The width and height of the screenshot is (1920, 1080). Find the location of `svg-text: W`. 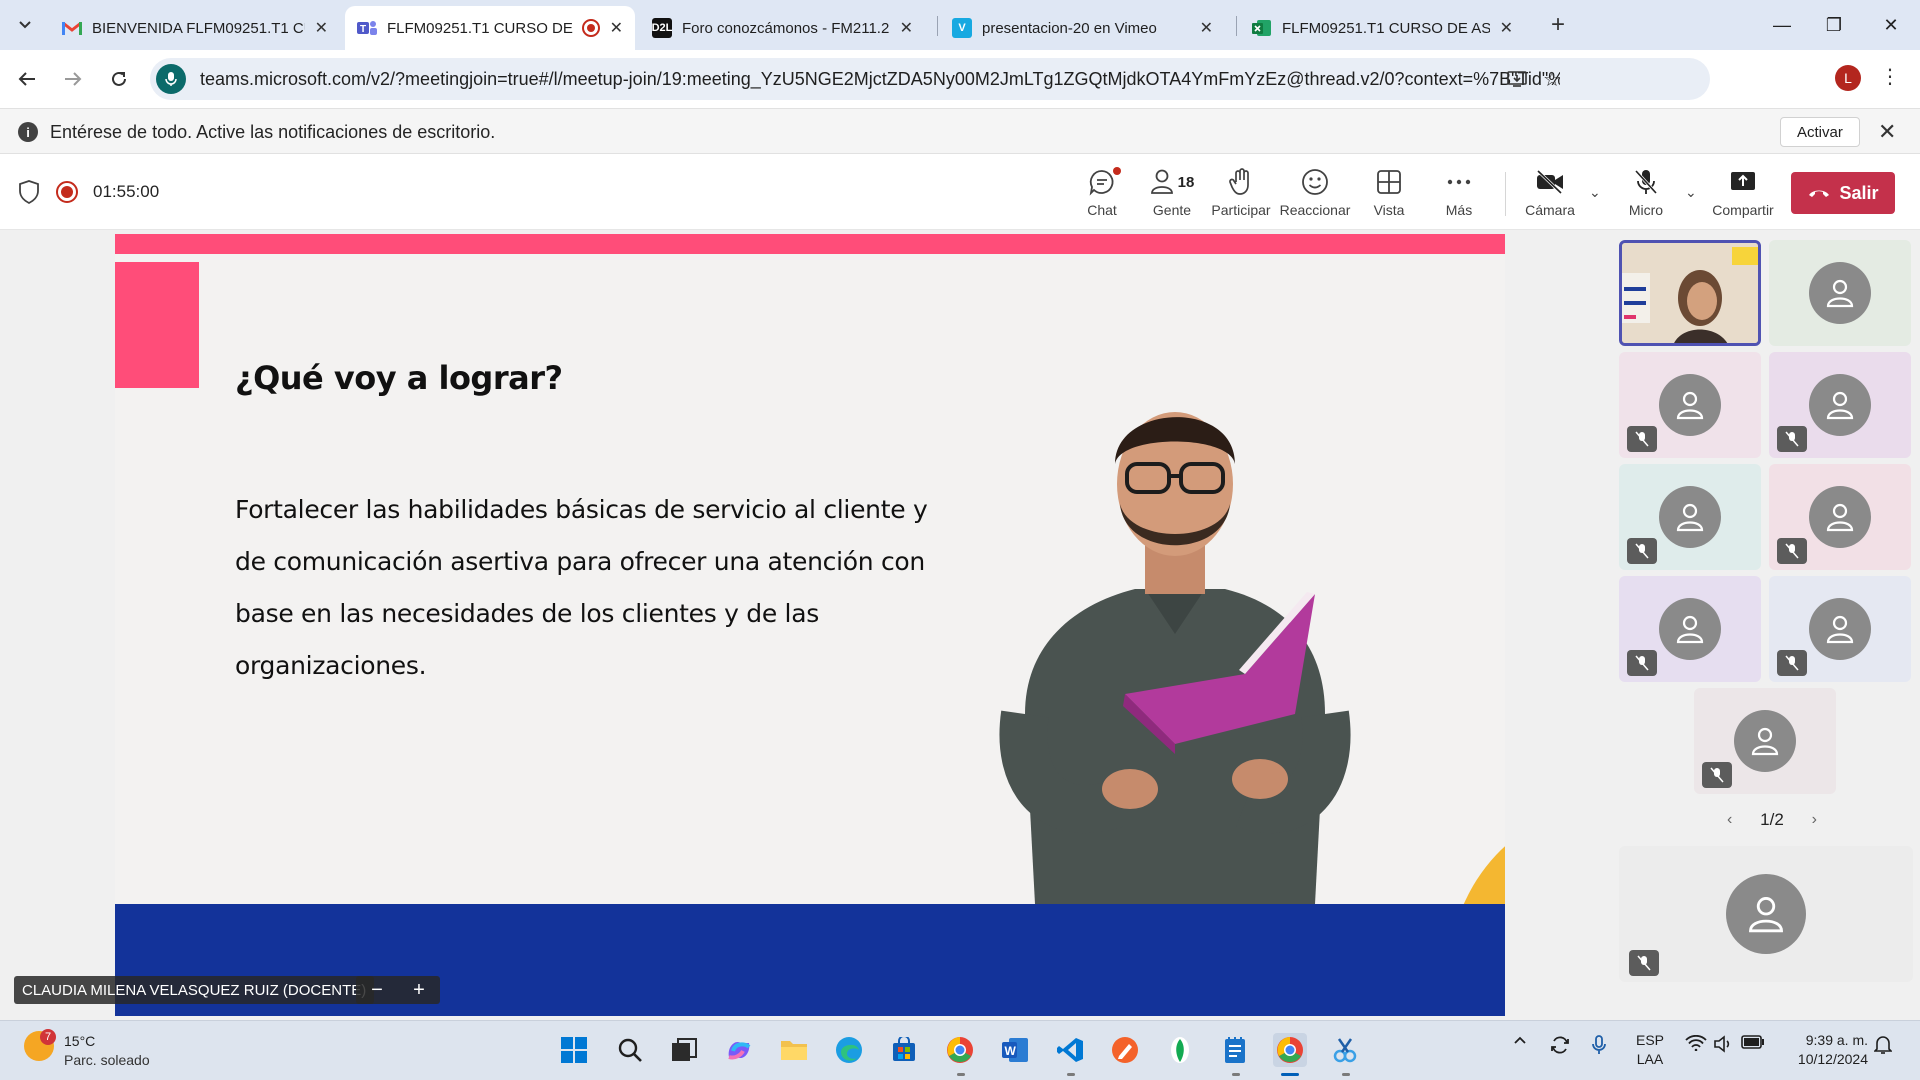

svg-text: W is located at coordinates (1011, 1051).